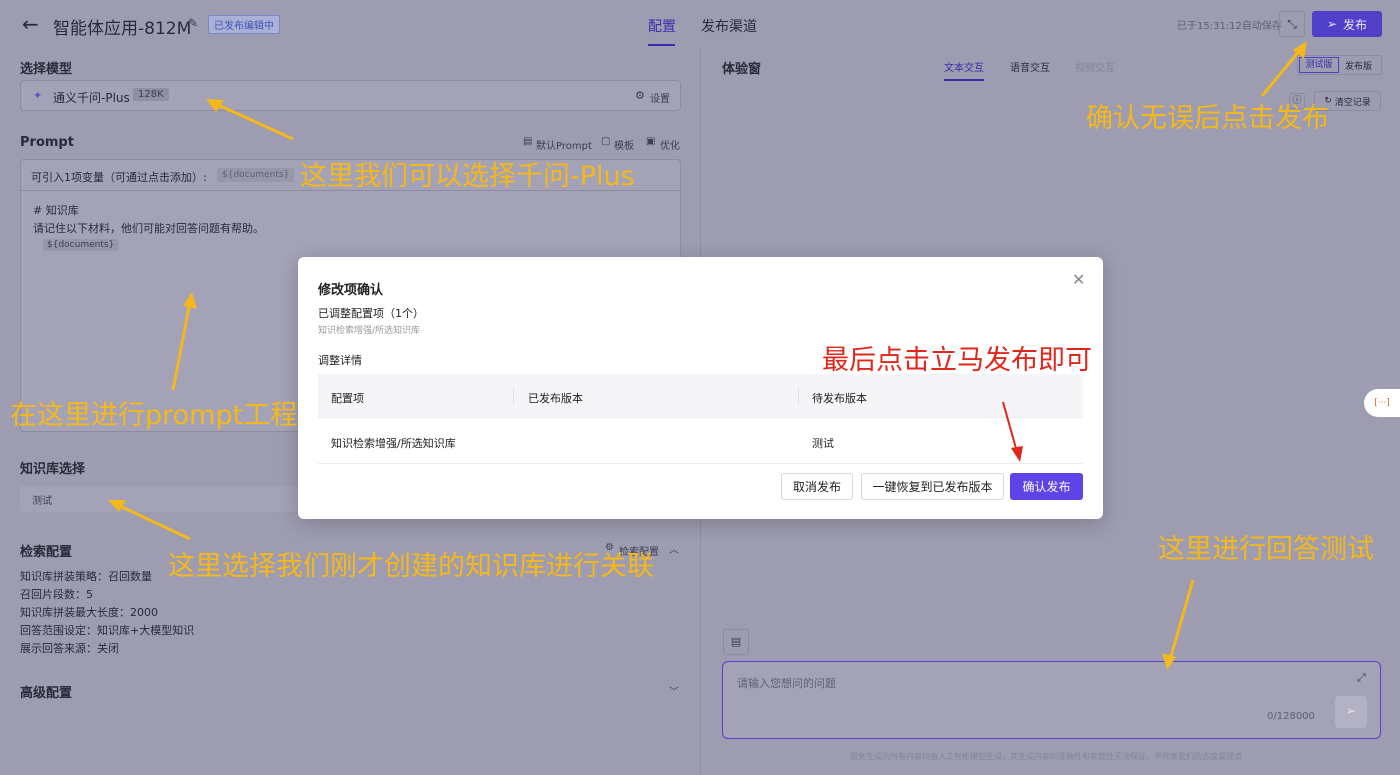 The width and height of the screenshot is (1400, 775). Describe the element at coordinates (151, 94) in the screenshot. I see `model-context-badge: 128K` at that location.